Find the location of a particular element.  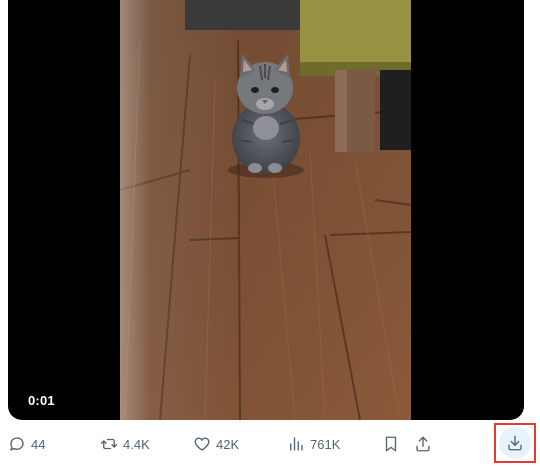

like-button: 42K is located at coordinates (216, 444).